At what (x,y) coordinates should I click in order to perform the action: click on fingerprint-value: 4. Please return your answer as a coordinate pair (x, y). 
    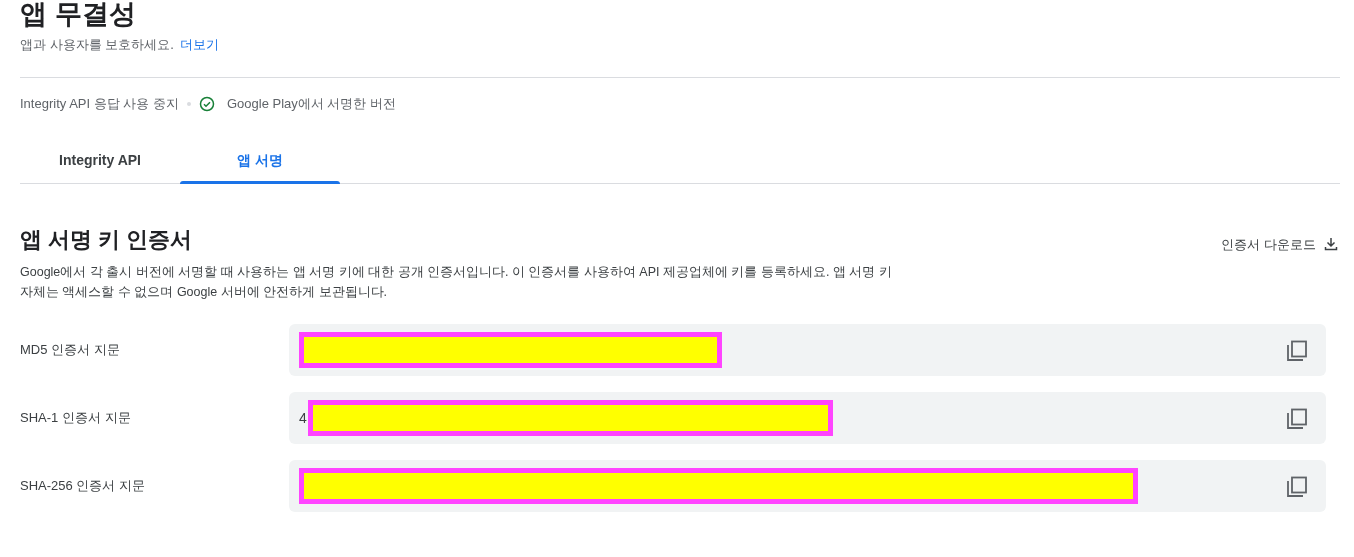
    Looking at the image, I should click on (303, 418).